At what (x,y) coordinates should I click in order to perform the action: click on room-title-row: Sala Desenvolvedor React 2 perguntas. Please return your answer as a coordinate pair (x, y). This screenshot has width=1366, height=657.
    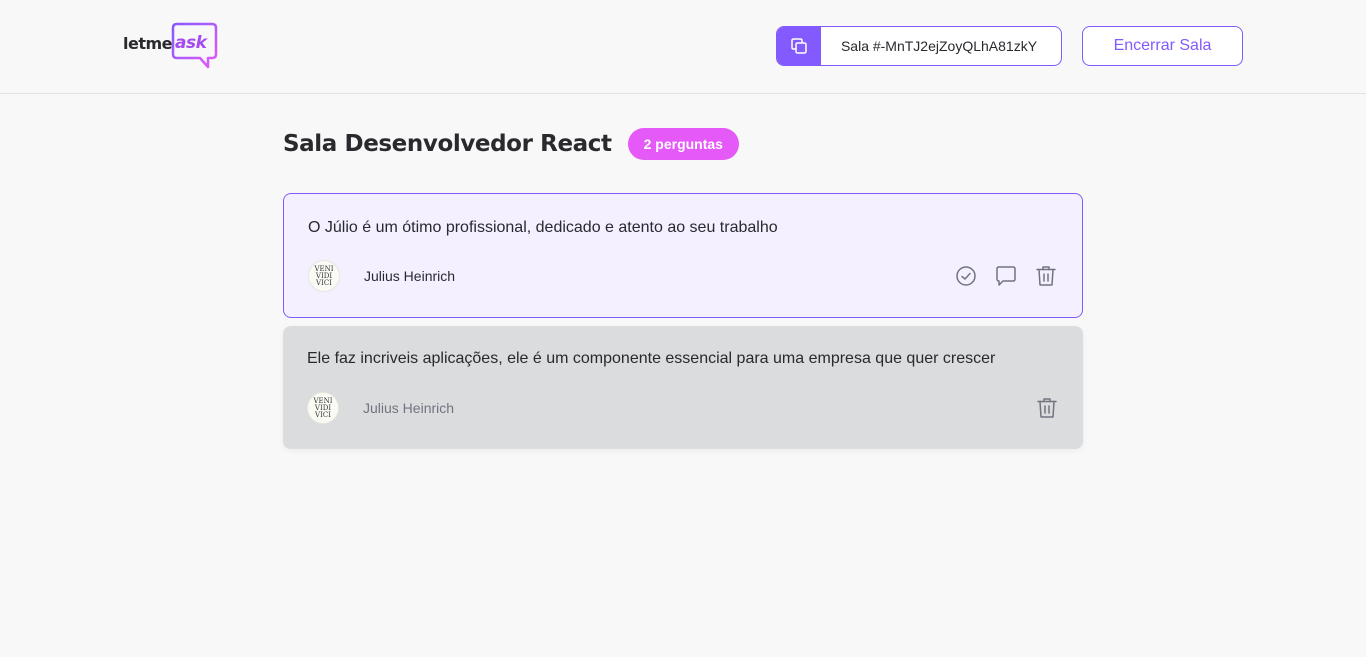
    Looking at the image, I should click on (511, 144).